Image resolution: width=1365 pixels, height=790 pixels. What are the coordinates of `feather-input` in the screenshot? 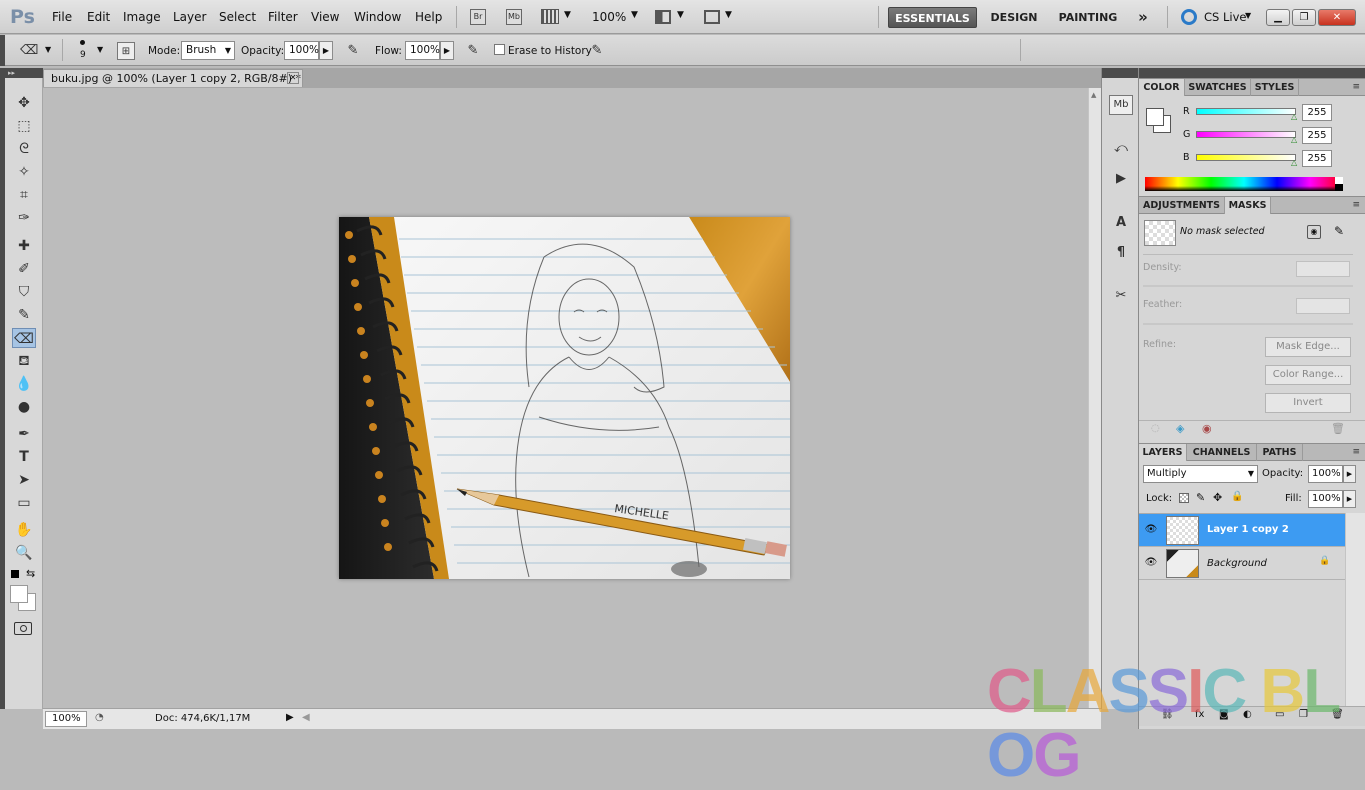 It's located at (1323, 306).